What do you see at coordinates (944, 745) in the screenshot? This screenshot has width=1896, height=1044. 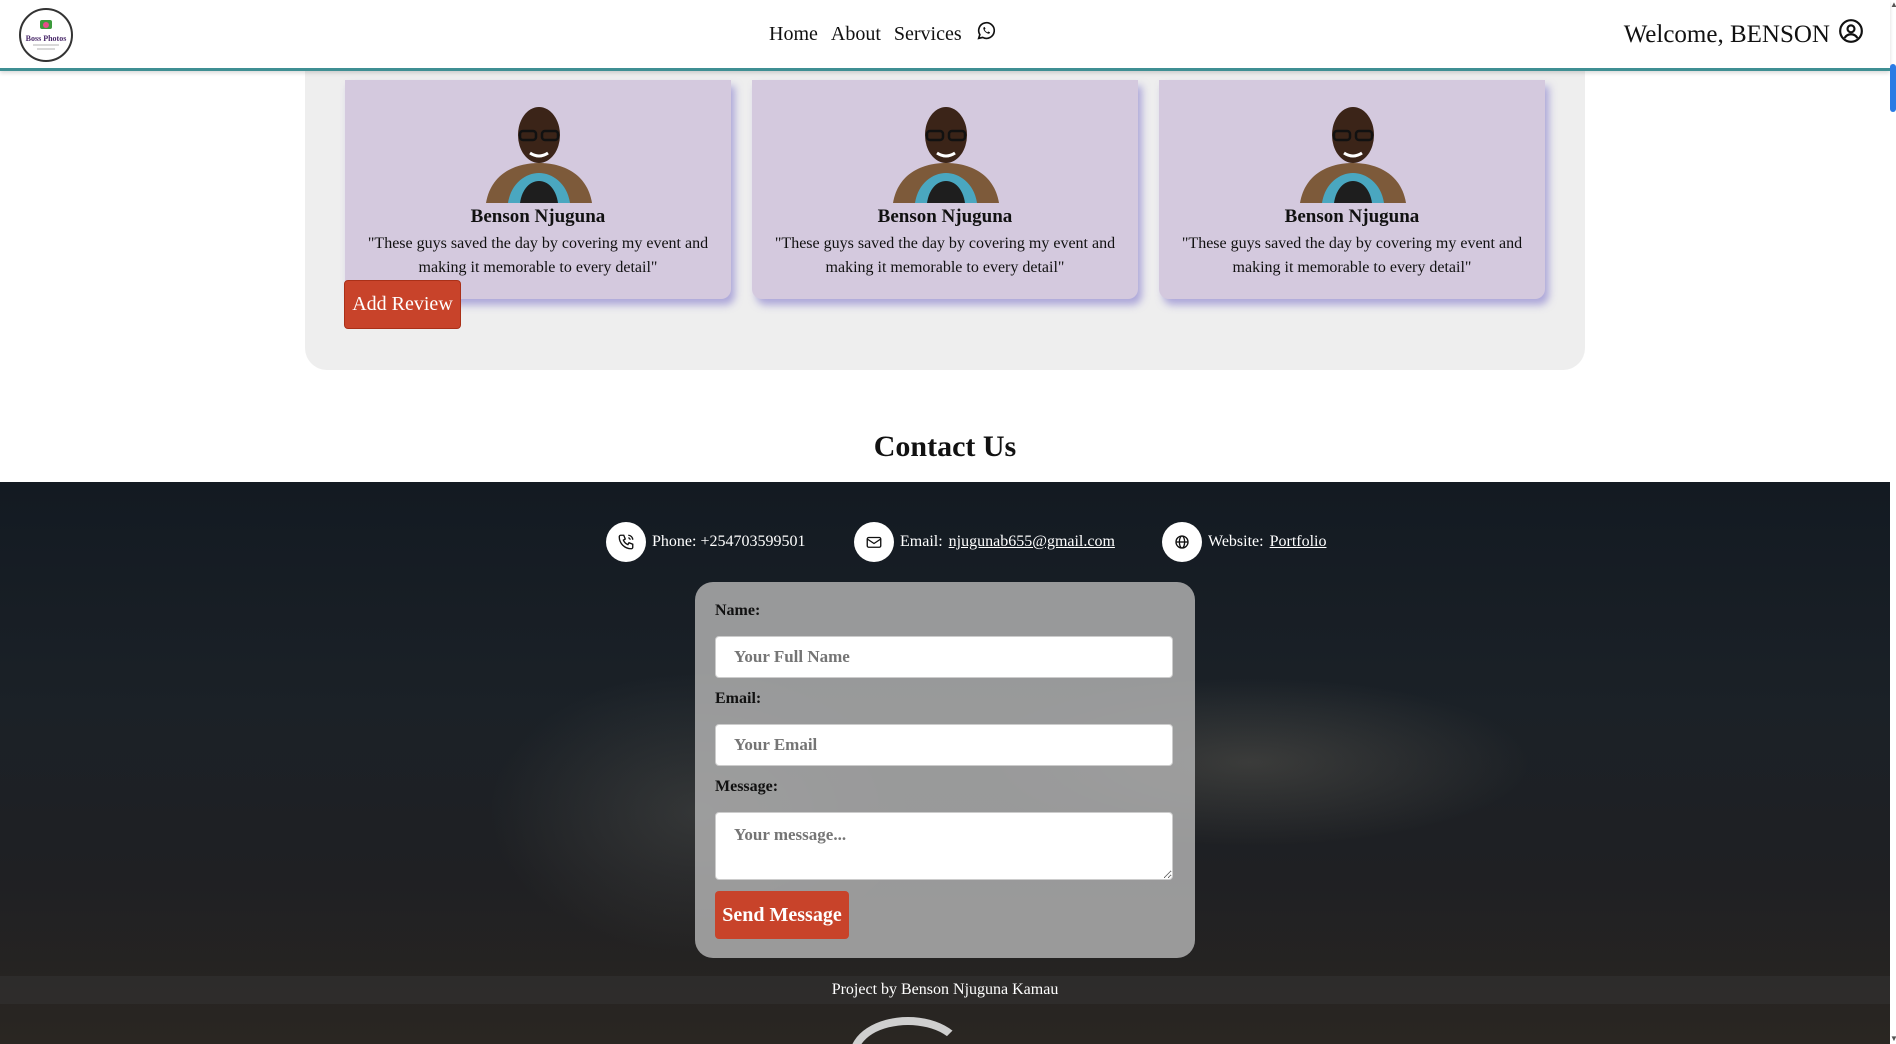 I see `email-input` at bounding box center [944, 745].